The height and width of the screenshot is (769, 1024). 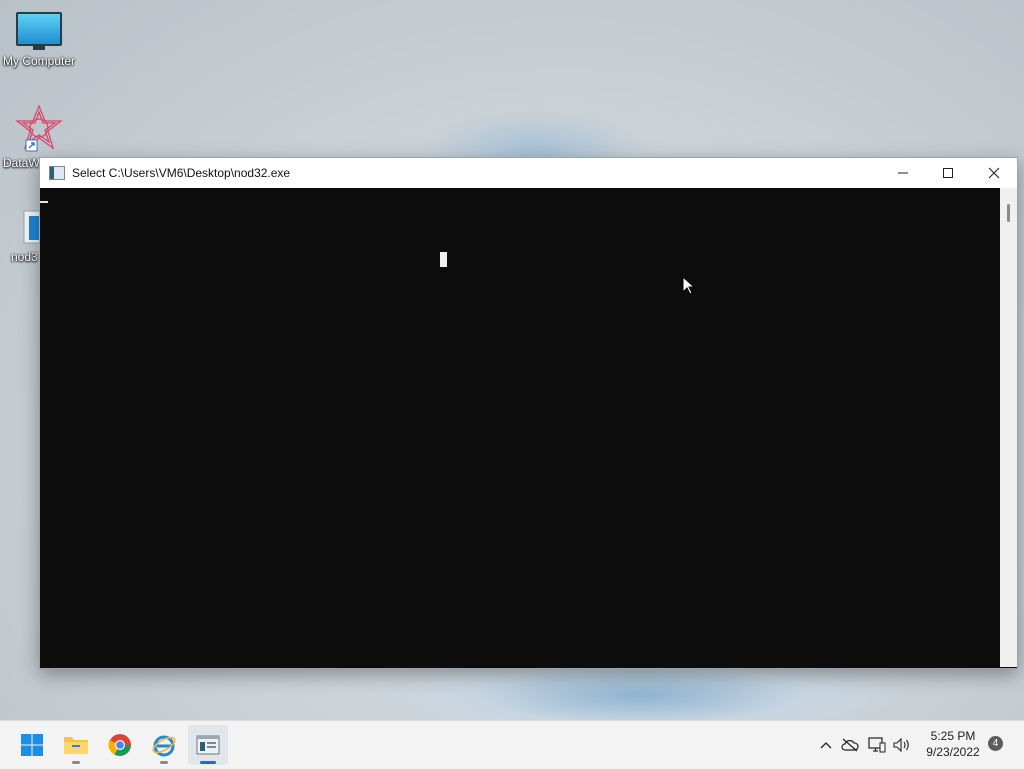 I want to click on dataw-star-icon, so click(x=39, y=128).